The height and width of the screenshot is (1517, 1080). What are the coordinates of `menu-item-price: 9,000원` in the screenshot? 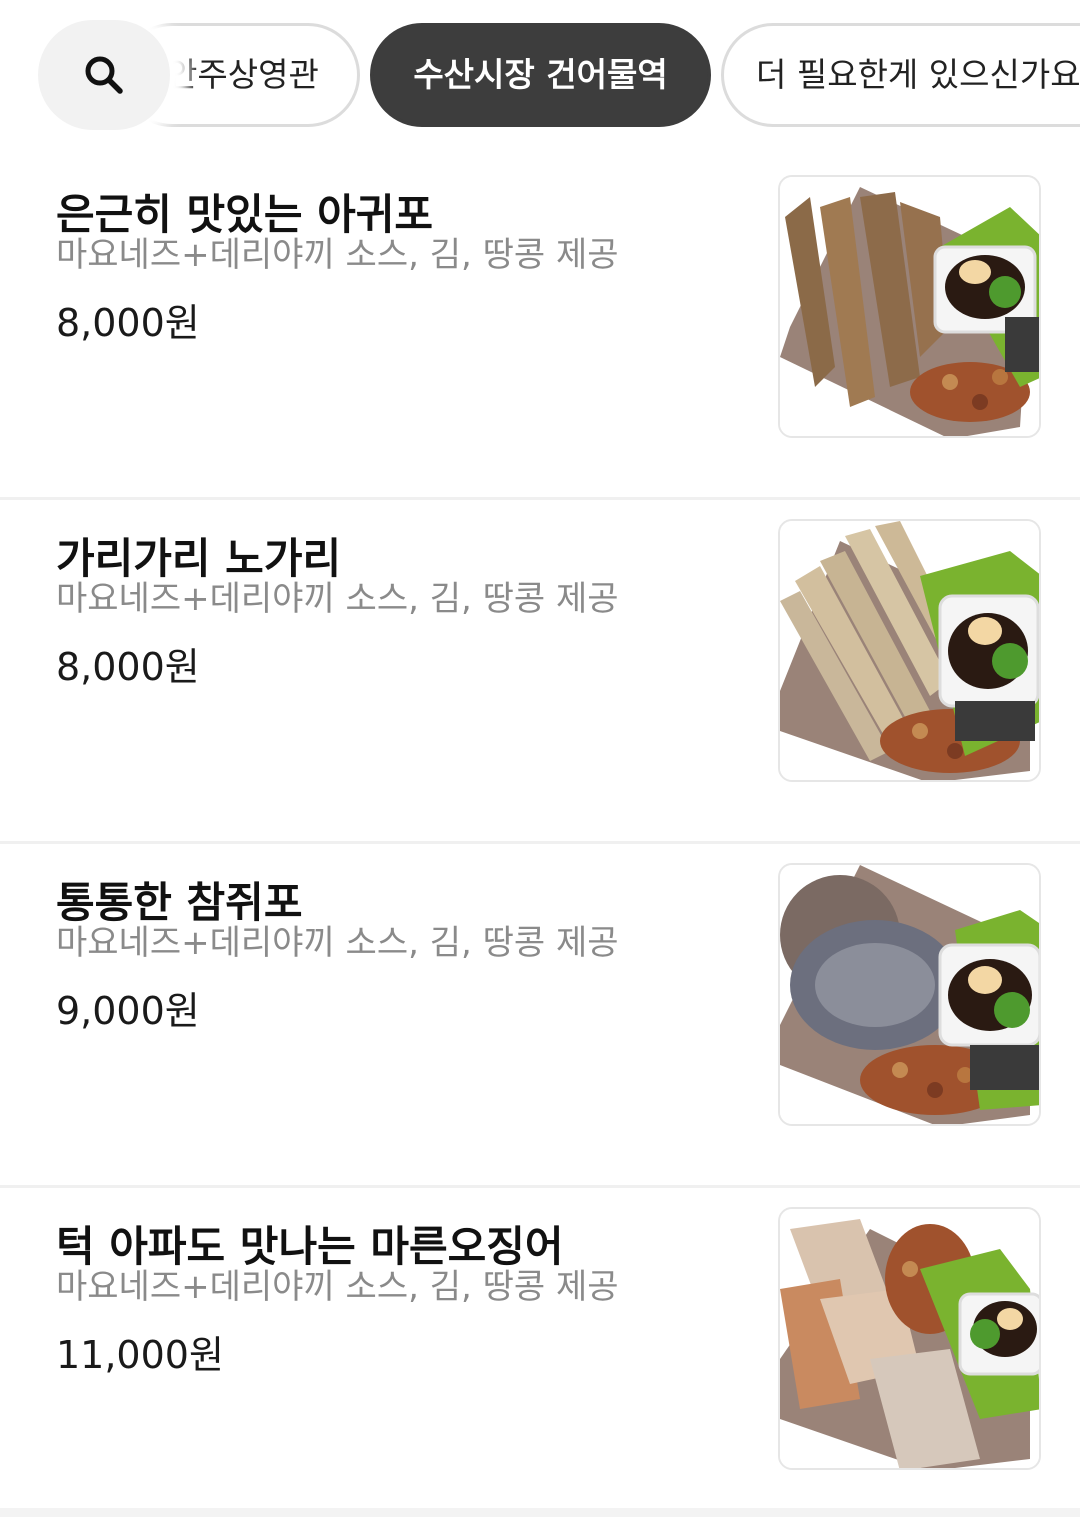 It's located at (128, 1011).